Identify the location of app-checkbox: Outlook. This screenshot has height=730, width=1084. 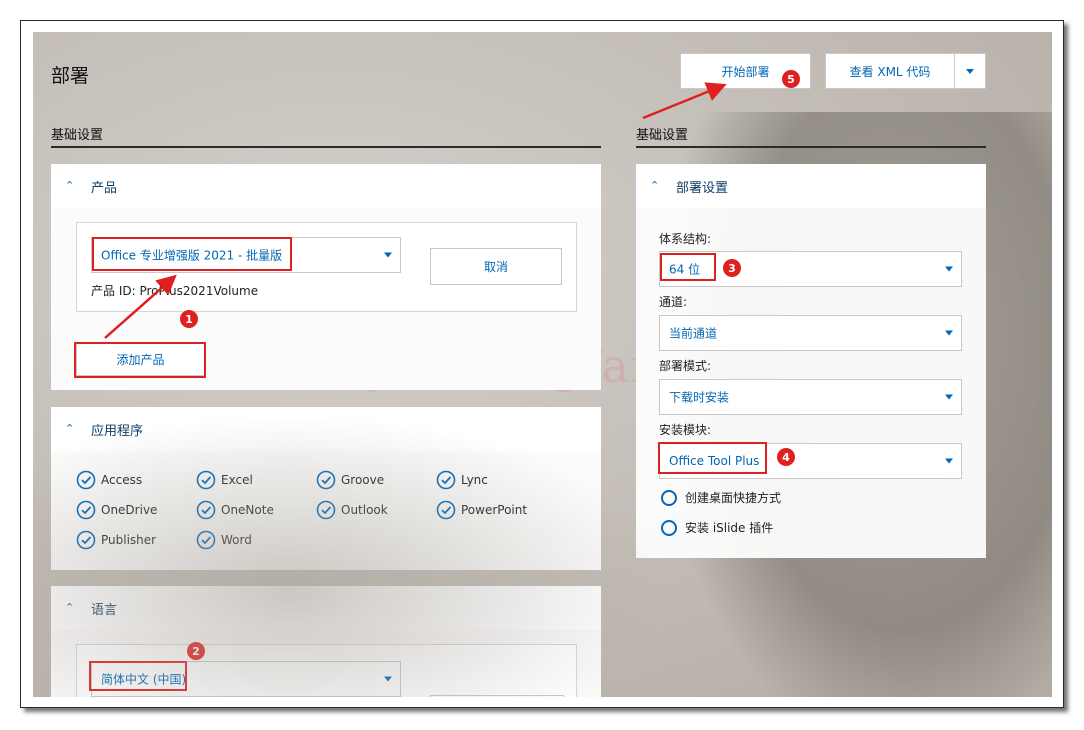
(352, 510).